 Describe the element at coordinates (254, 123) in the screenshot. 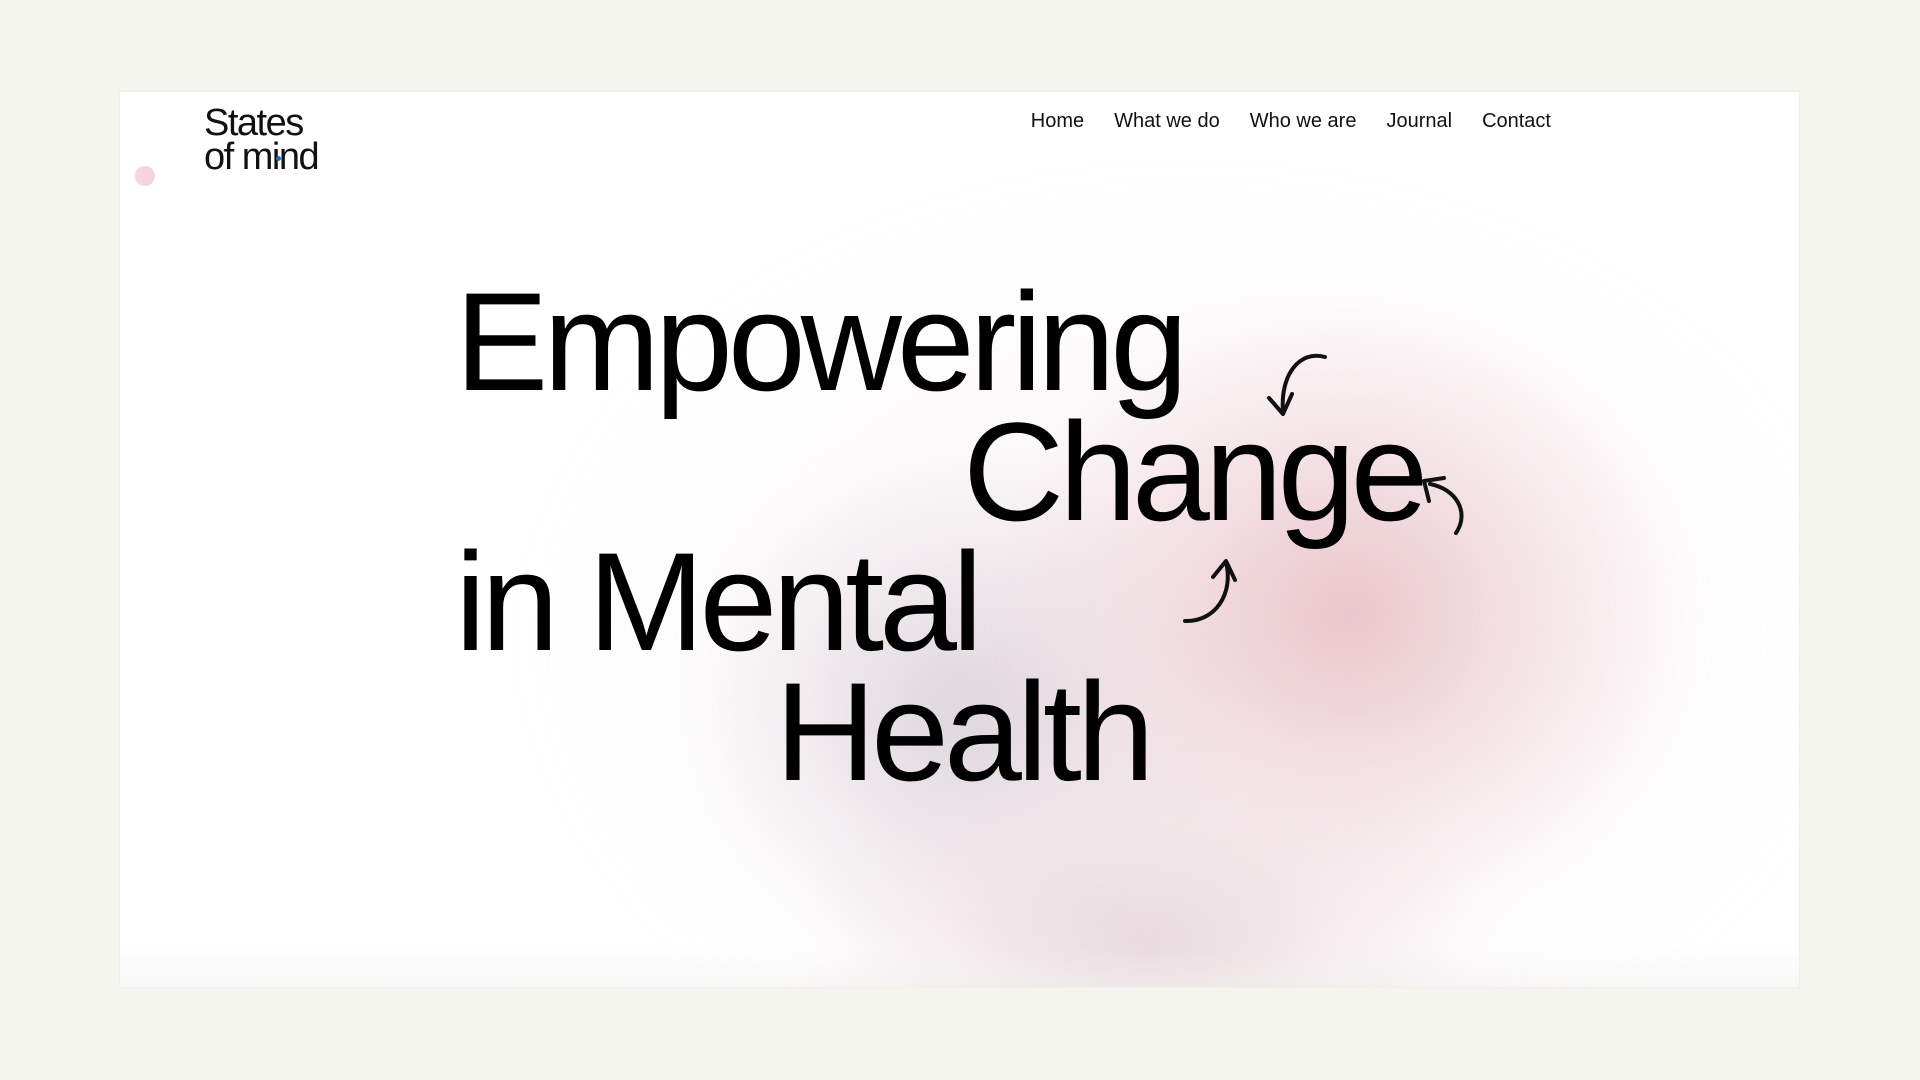

I see `logo-line-1: States` at that location.